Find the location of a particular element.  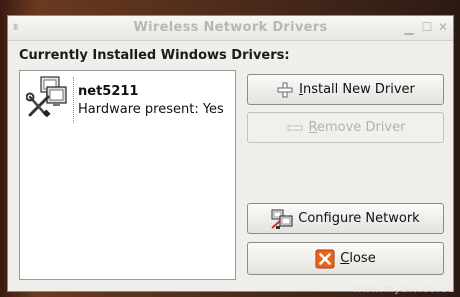

install-new-driver-button: Install New Driver is located at coordinates (345, 89).